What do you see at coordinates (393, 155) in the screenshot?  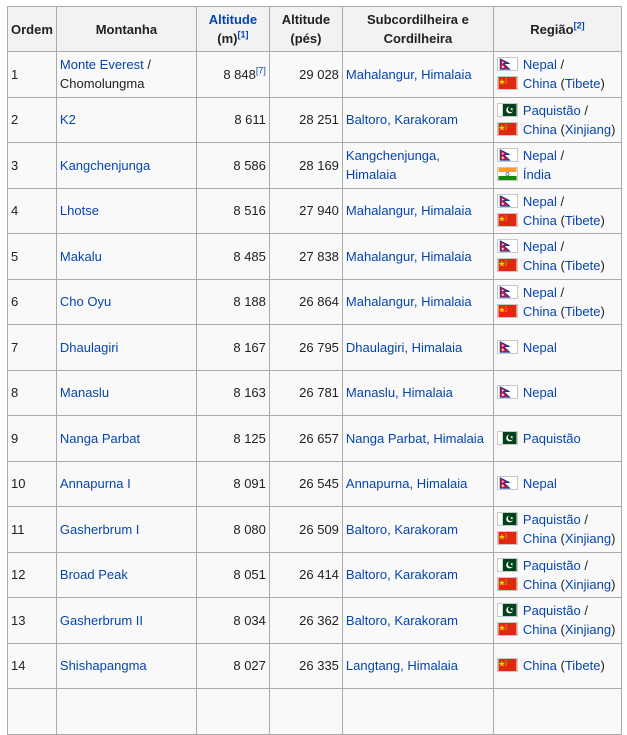 I see `subrange-link: Kangchenjunga,` at bounding box center [393, 155].